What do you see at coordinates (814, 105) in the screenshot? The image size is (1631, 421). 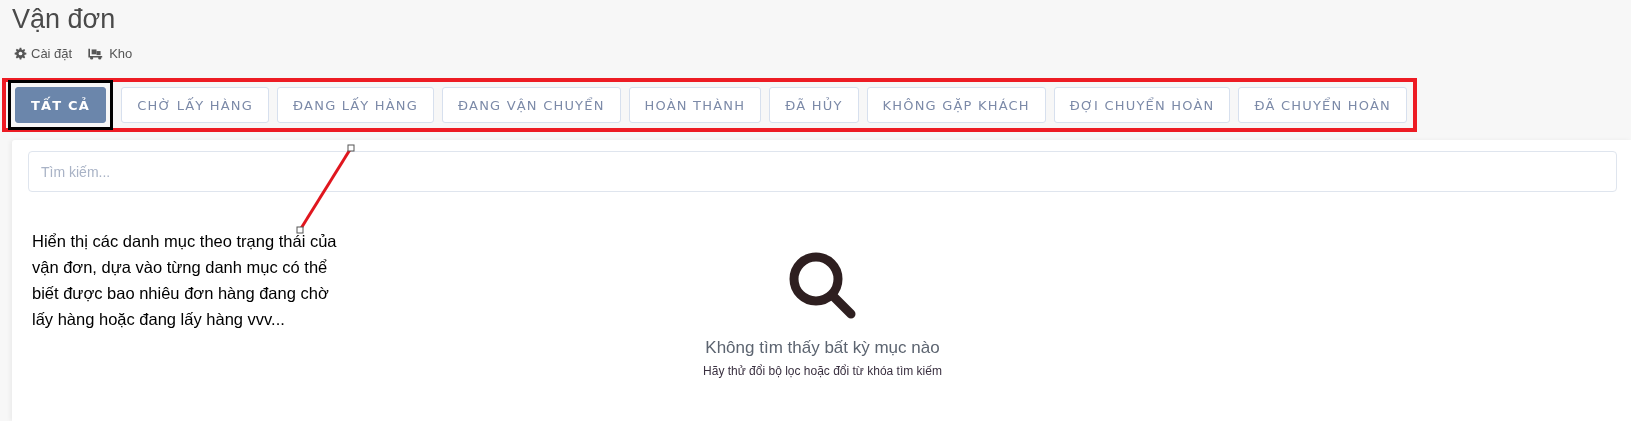 I see `status-tab: ĐÃ HỦY` at bounding box center [814, 105].